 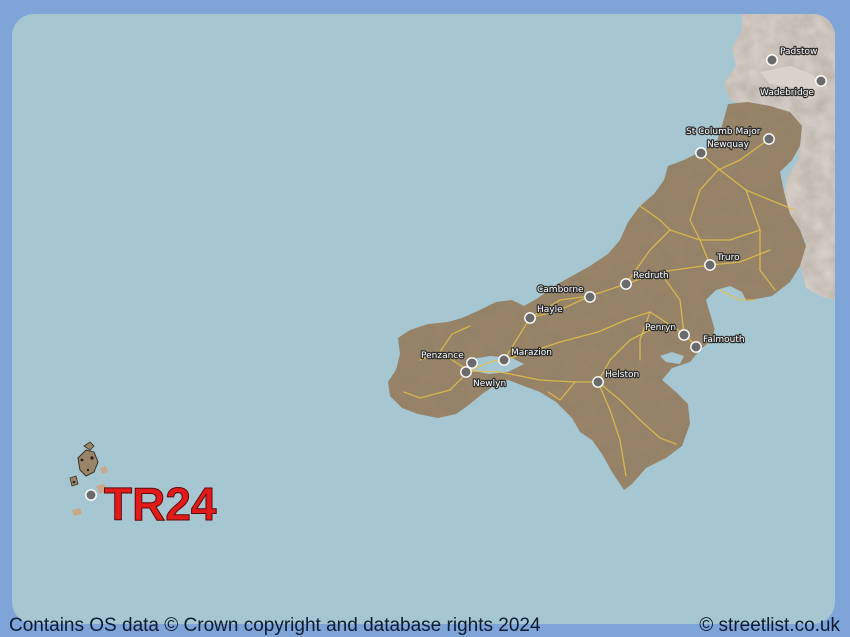 I want to click on svg-text: Penryn, so click(x=660, y=328).